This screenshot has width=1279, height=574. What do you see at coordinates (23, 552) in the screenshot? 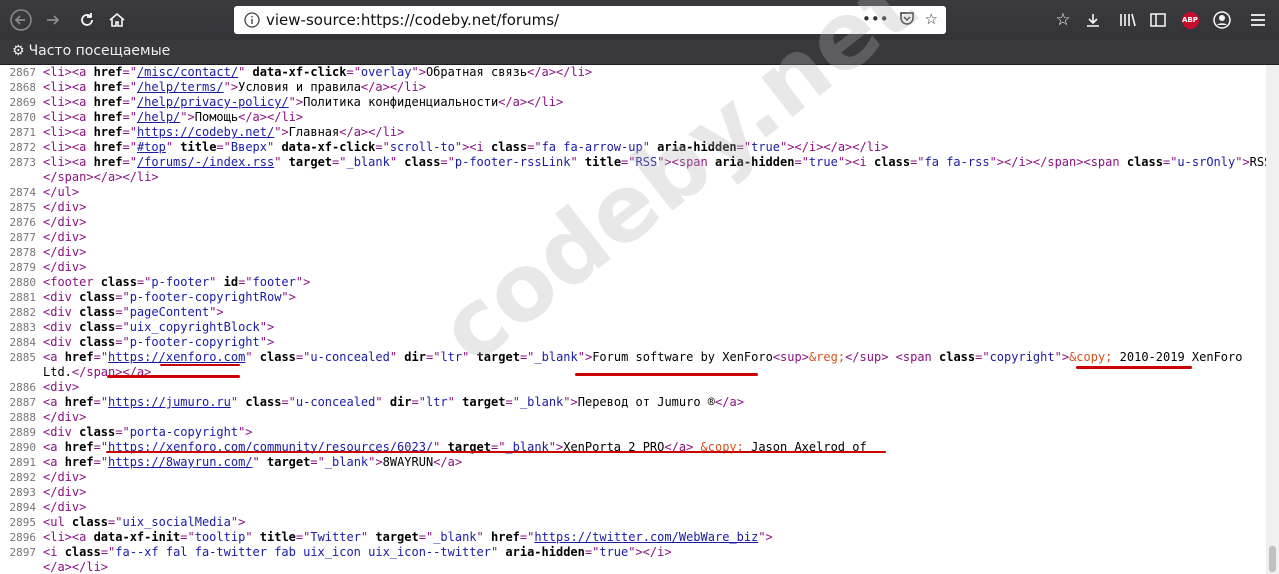
I see `line-number: 2897` at bounding box center [23, 552].